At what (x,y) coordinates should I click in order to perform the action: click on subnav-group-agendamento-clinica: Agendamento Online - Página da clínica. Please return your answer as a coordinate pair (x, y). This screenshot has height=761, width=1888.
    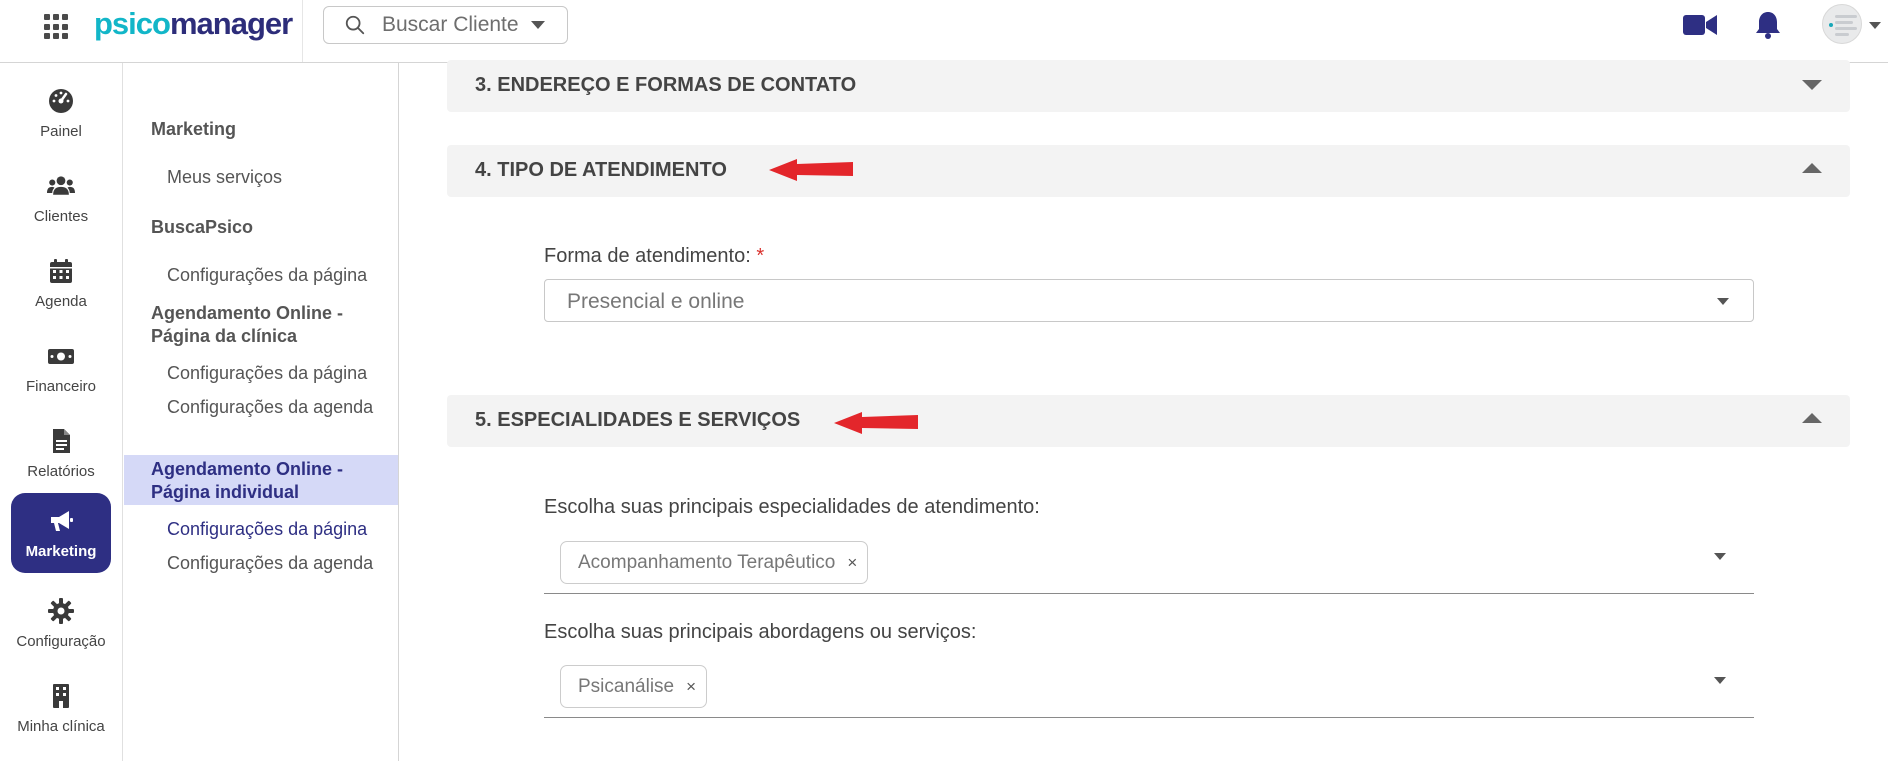
    Looking at the image, I should click on (247, 324).